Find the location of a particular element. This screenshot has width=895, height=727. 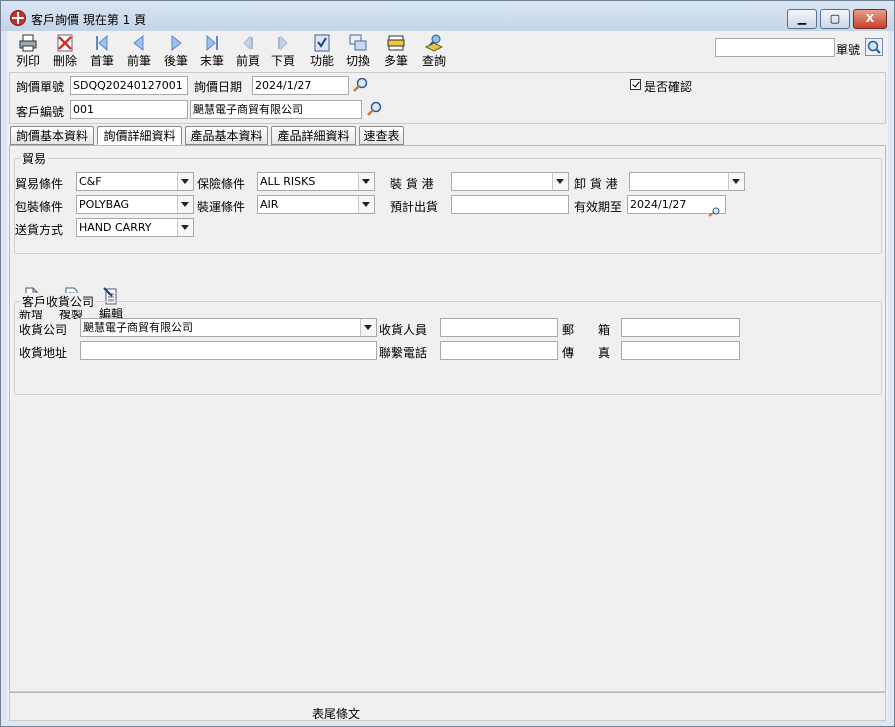

quote-no-label: 詢價單號 is located at coordinates (40, 87).